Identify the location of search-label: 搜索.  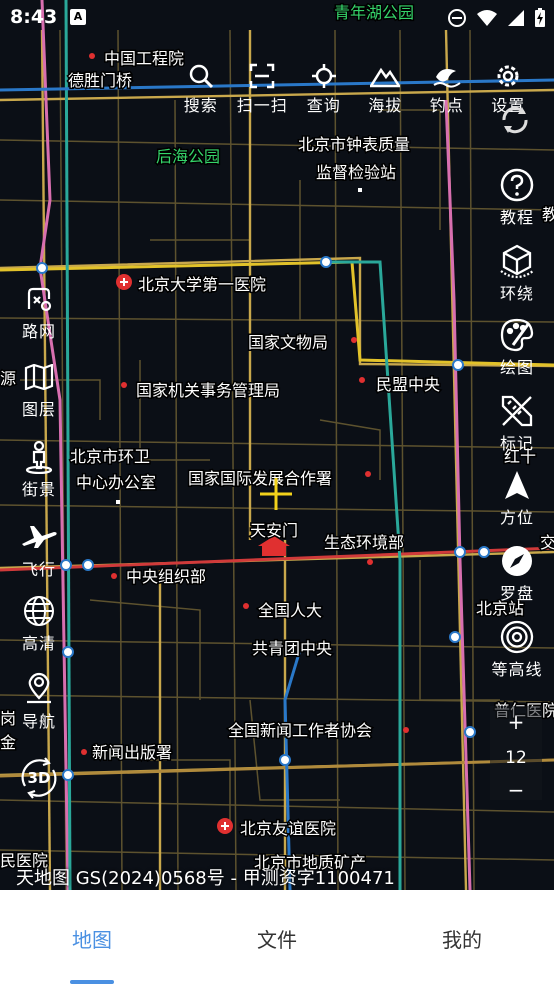
(200, 105).